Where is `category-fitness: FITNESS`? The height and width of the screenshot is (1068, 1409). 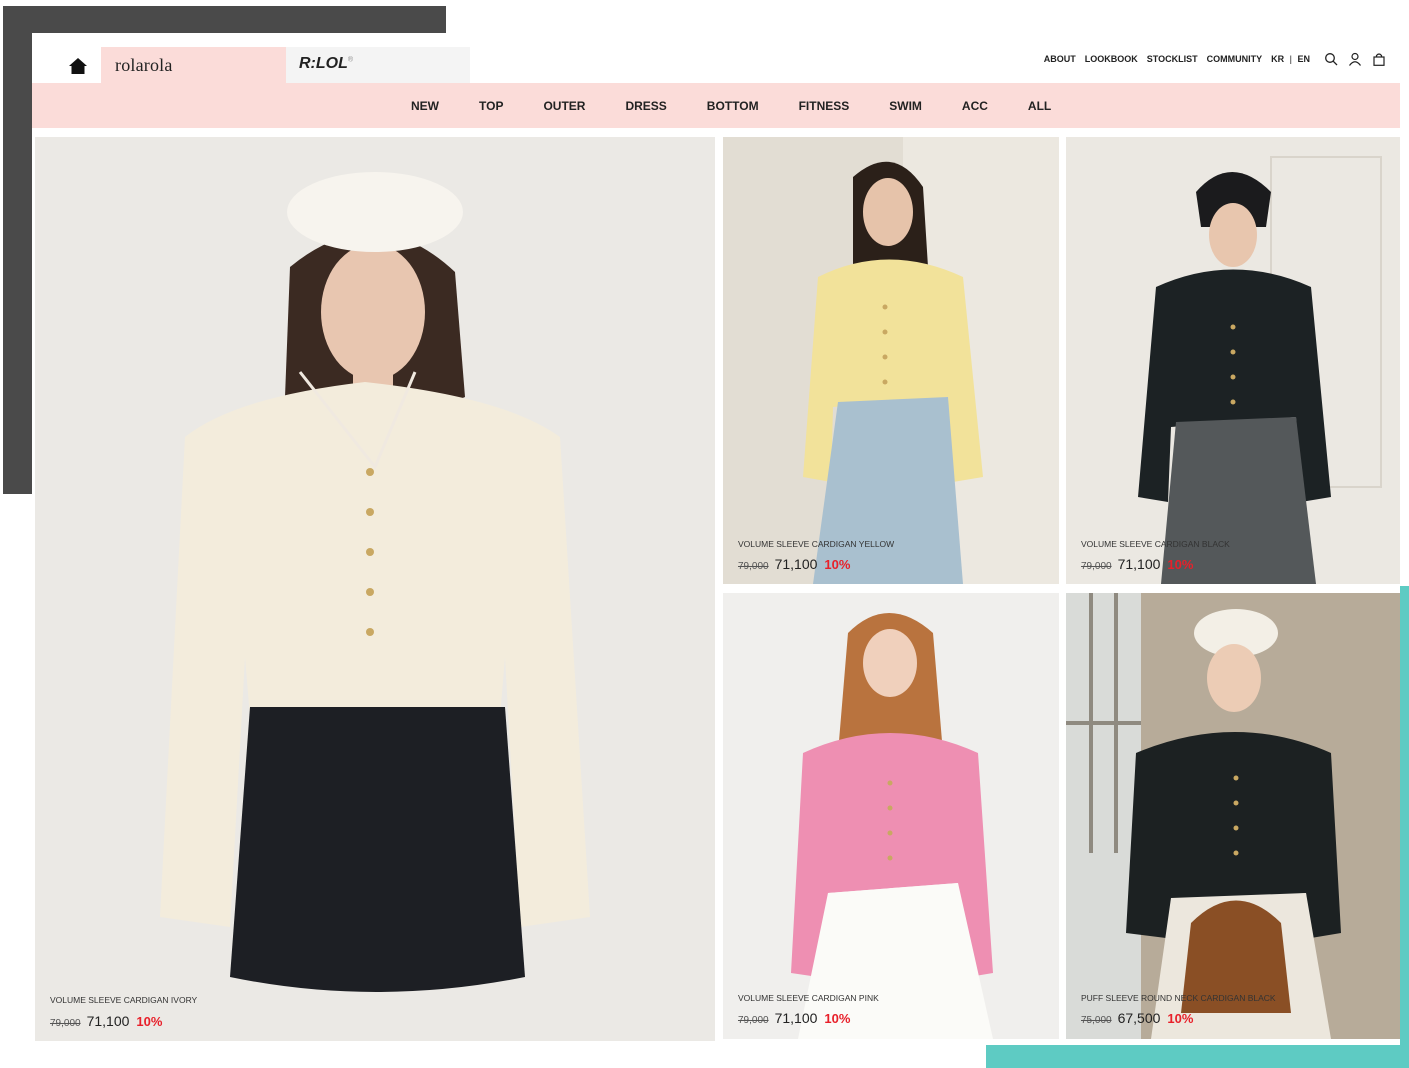 category-fitness: FITNESS is located at coordinates (824, 106).